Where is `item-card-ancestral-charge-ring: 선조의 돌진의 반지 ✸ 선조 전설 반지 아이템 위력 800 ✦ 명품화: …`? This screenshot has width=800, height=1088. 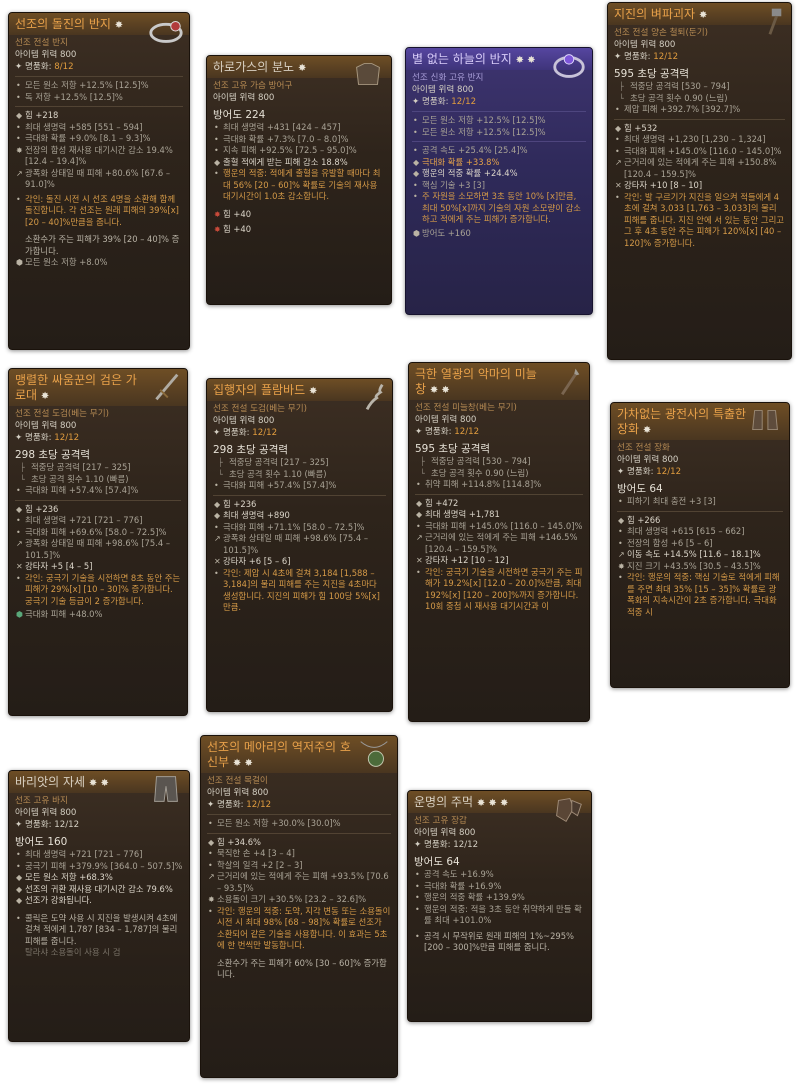
item-card-ancestral-charge-ring: 선조의 돌진의 반지 ✸ 선조 전설 반지 아이템 위력 800 ✦ 명품화: … is located at coordinates (99, 181).